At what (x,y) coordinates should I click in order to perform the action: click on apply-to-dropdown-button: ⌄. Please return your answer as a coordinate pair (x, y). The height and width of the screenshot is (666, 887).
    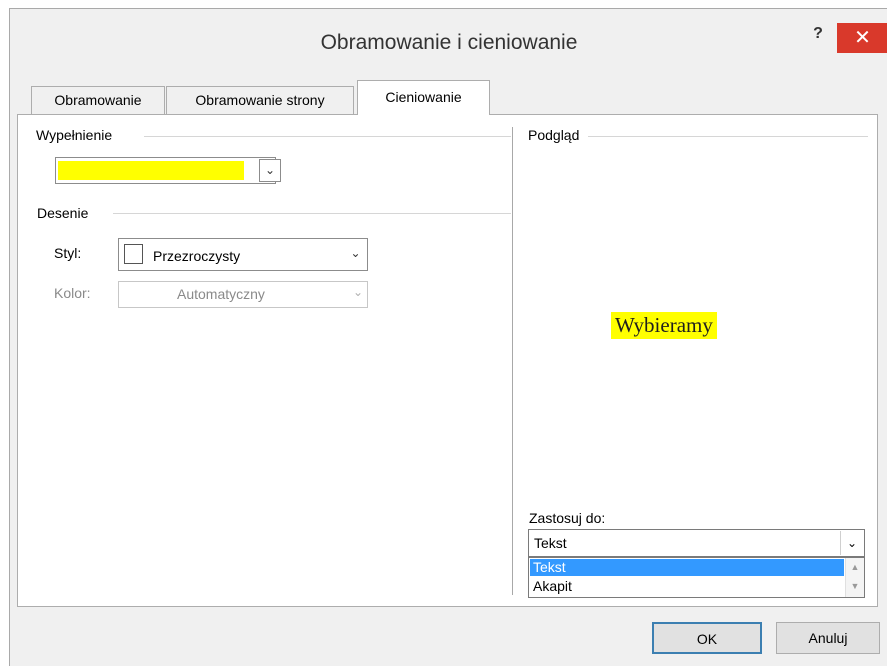
    Looking at the image, I should click on (851, 543).